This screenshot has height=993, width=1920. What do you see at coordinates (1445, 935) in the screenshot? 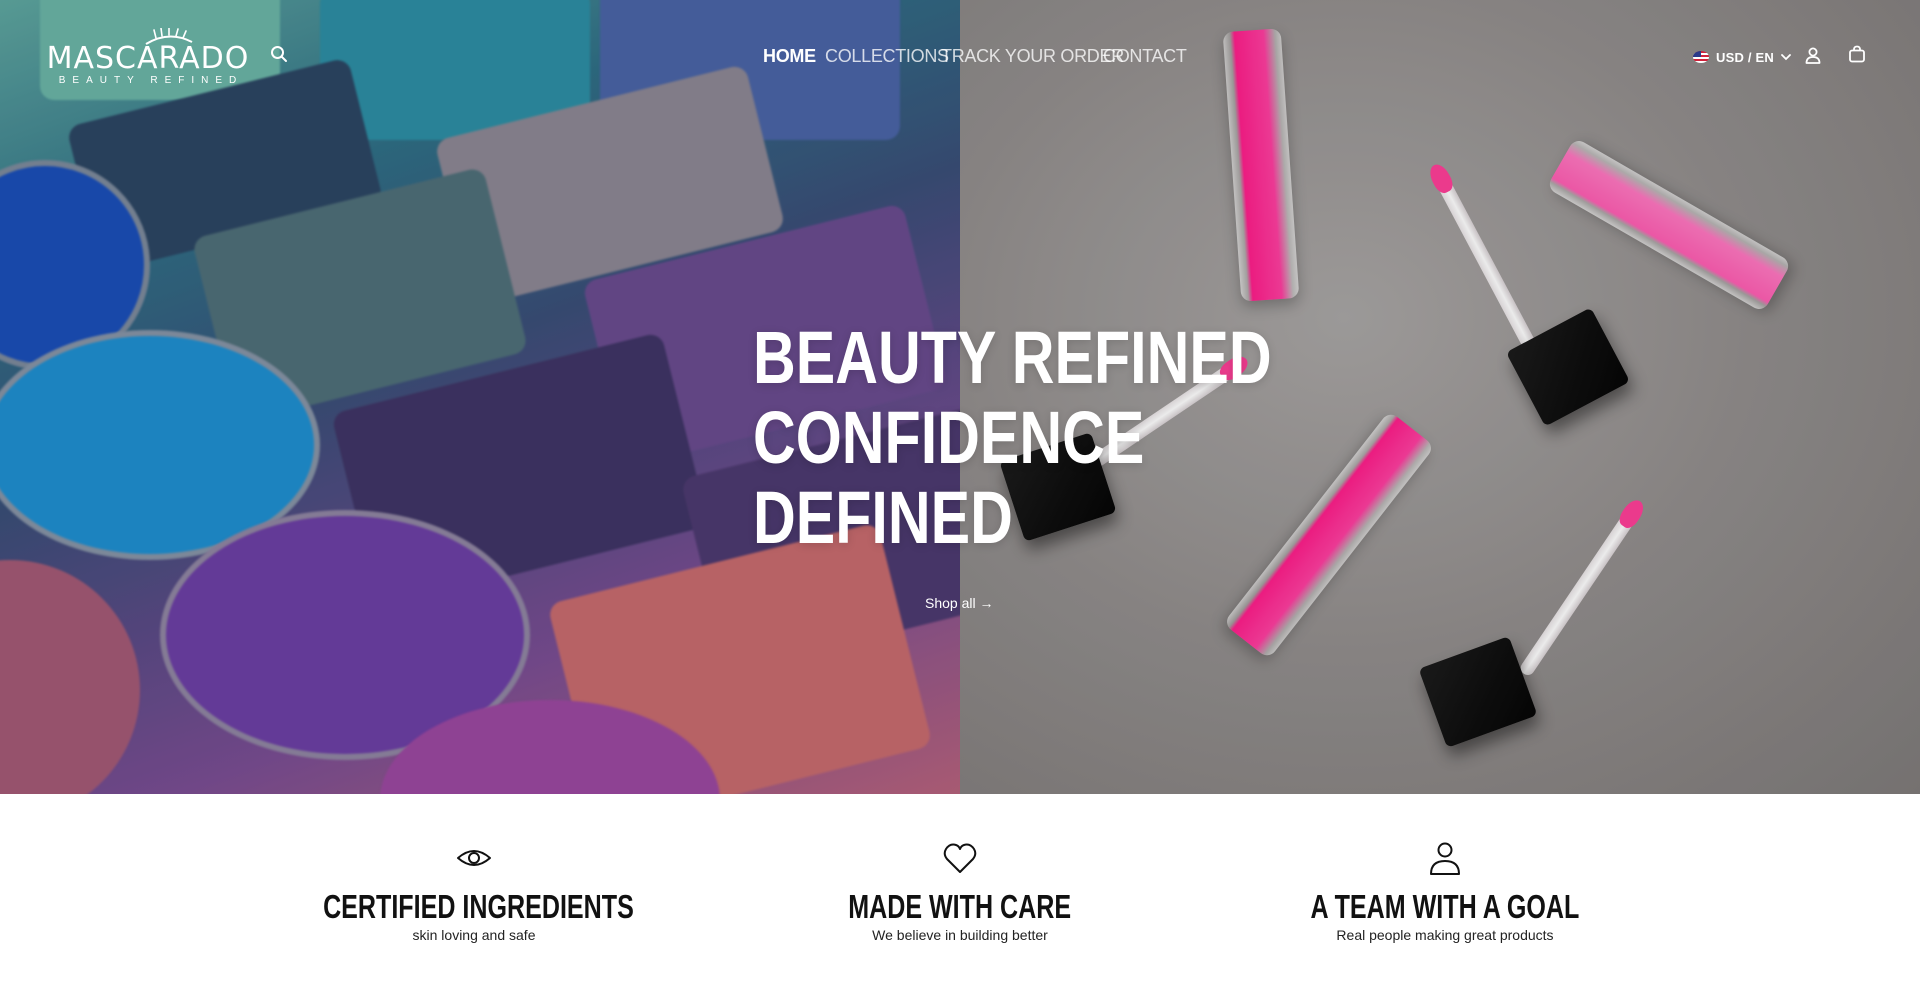
I see `feature-subtitle: Real people making great products` at bounding box center [1445, 935].